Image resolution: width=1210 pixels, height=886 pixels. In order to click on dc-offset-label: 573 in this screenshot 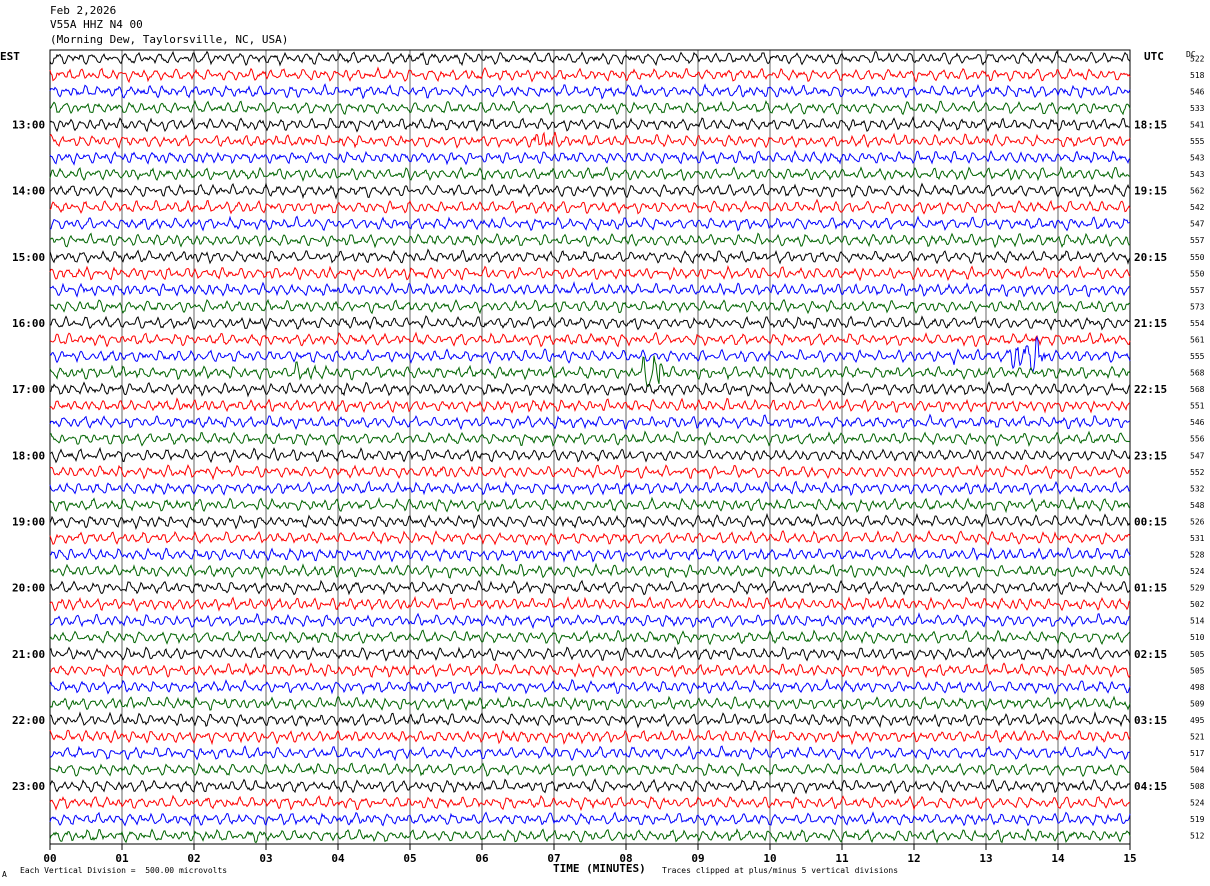, I will do `click(1197, 306)`.